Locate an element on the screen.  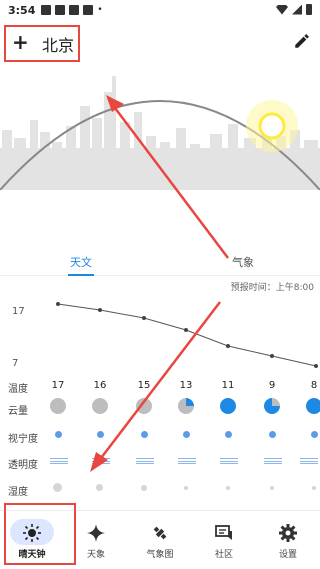
status-time: 3:54 is located at coordinates (22, 10).